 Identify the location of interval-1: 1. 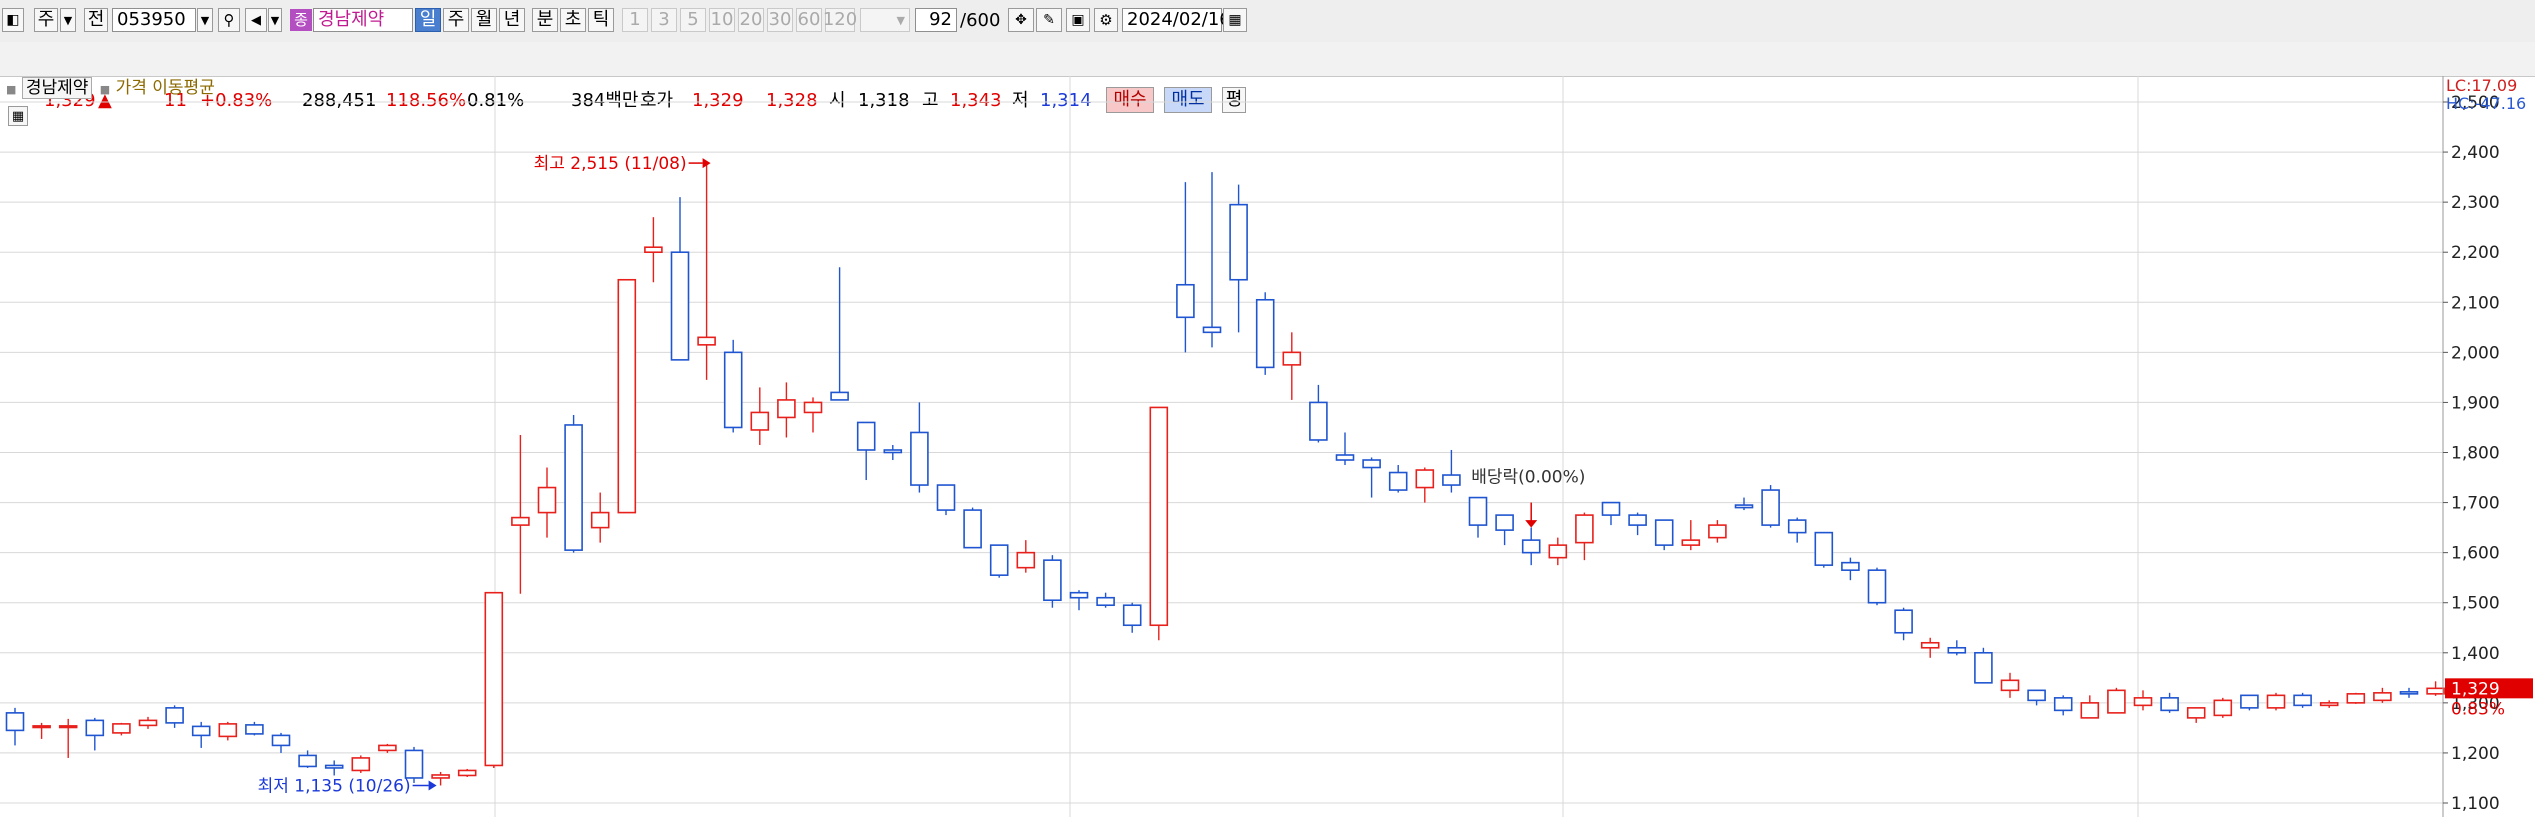
(635, 20).